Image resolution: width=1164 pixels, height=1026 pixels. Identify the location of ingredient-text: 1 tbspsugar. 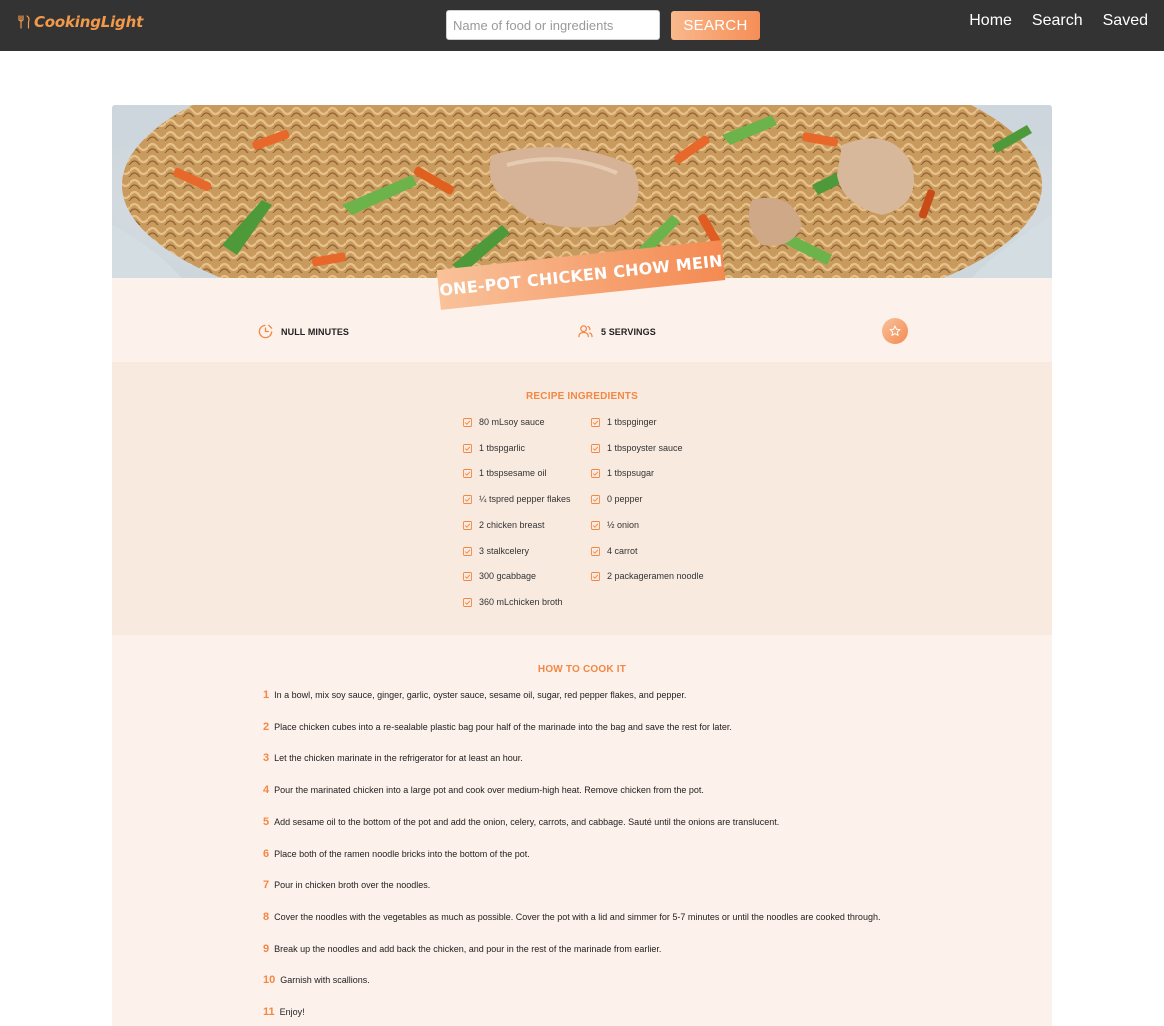
(631, 473).